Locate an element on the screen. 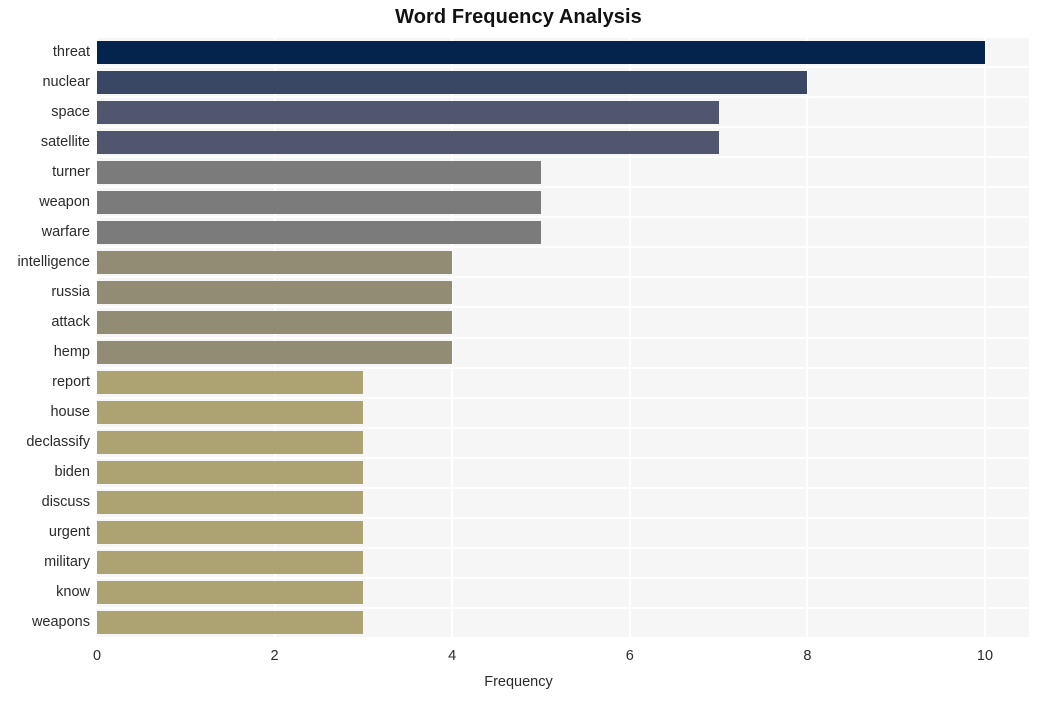  y-tick-label-weapons: weapons is located at coordinates (60, 622).